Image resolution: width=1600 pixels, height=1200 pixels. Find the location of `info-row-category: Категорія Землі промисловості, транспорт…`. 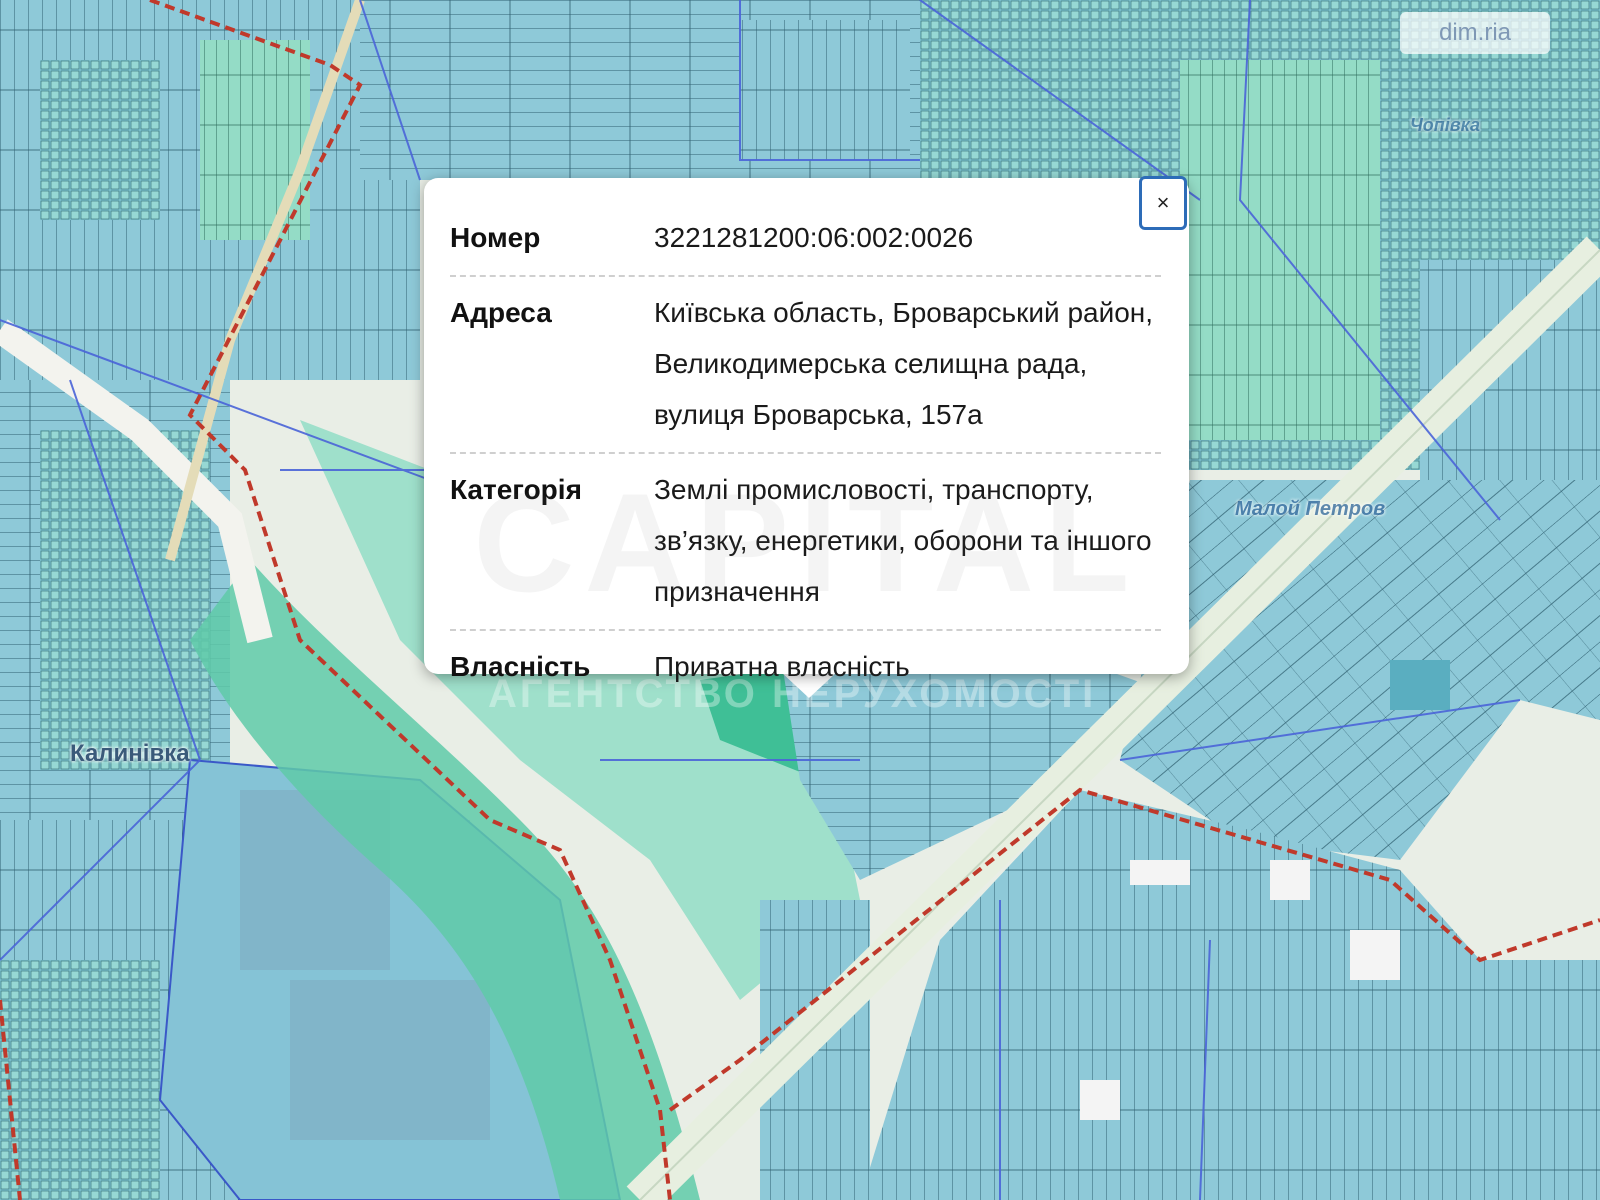

info-row-category: Категорія Землі промисловості, транспорт… is located at coordinates (805, 542).